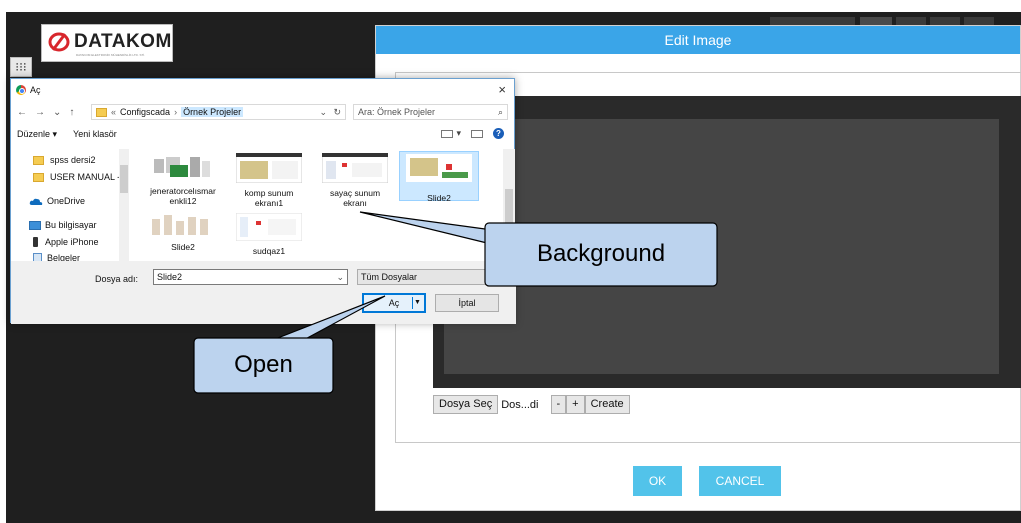 The image size is (1021, 523). What do you see at coordinates (470, 133) in the screenshot?
I see `toolbar-right: ▾ ?` at bounding box center [470, 133].